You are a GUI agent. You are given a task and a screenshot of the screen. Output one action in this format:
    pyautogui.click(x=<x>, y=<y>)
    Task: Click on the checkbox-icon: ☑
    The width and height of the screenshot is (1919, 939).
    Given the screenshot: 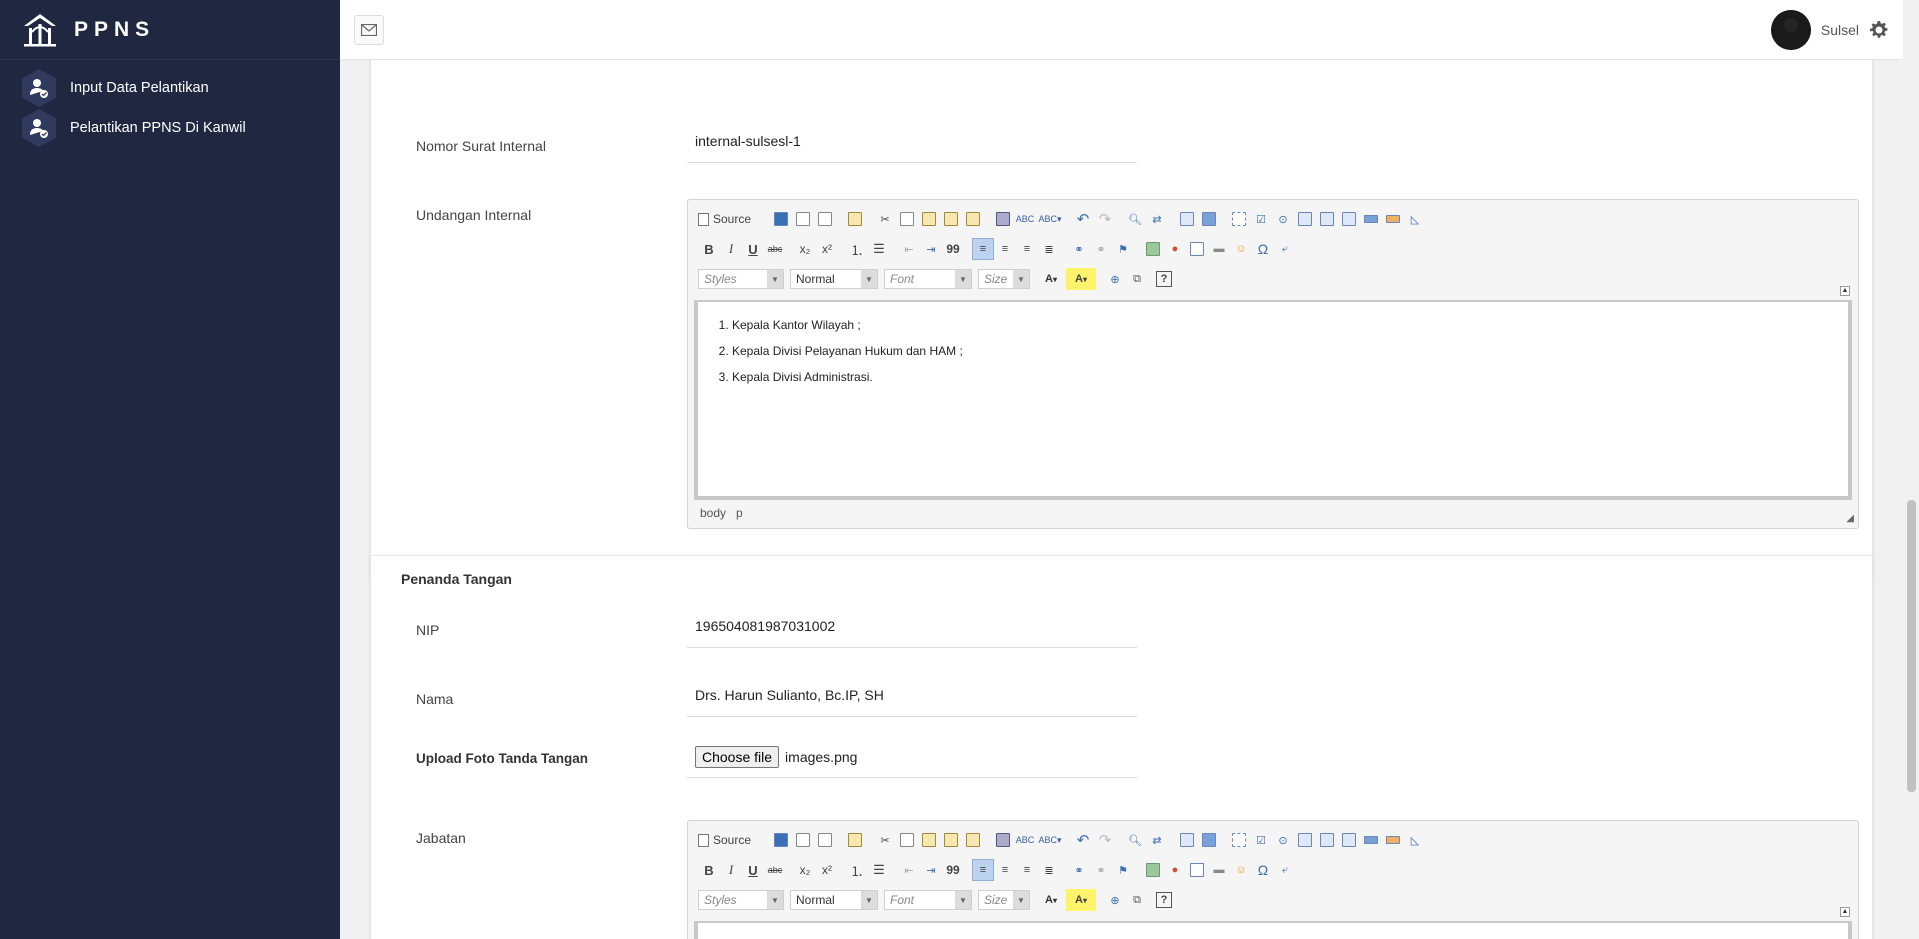 What is the action you would take?
    pyautogui.click(x=1261, y=840)
    